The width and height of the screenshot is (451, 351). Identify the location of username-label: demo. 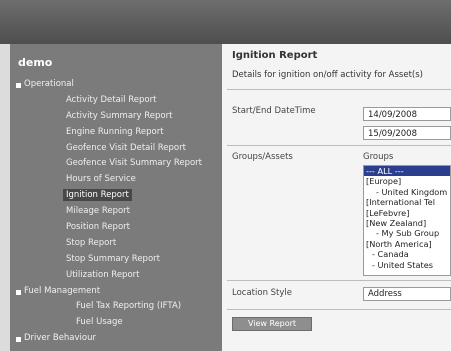
(35, 62).